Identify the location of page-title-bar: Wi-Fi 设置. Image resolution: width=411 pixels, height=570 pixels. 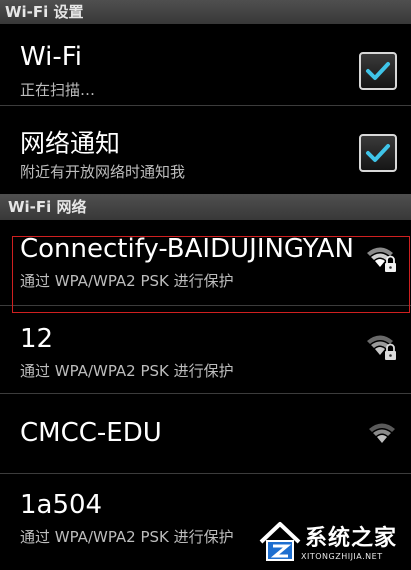
(205, 12).